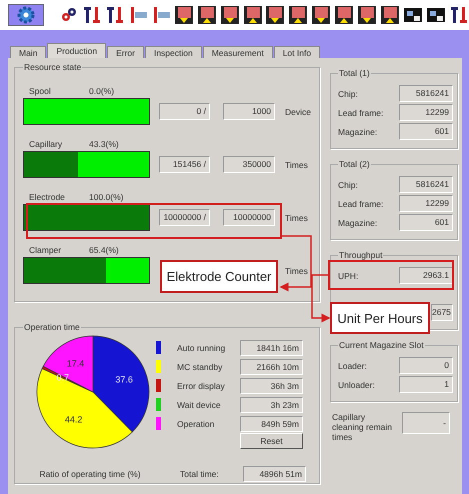  What do you see at coordinates (361, 255) in the screenshot?
I see `group-title: Throughput` at bounding box center [361, 255].